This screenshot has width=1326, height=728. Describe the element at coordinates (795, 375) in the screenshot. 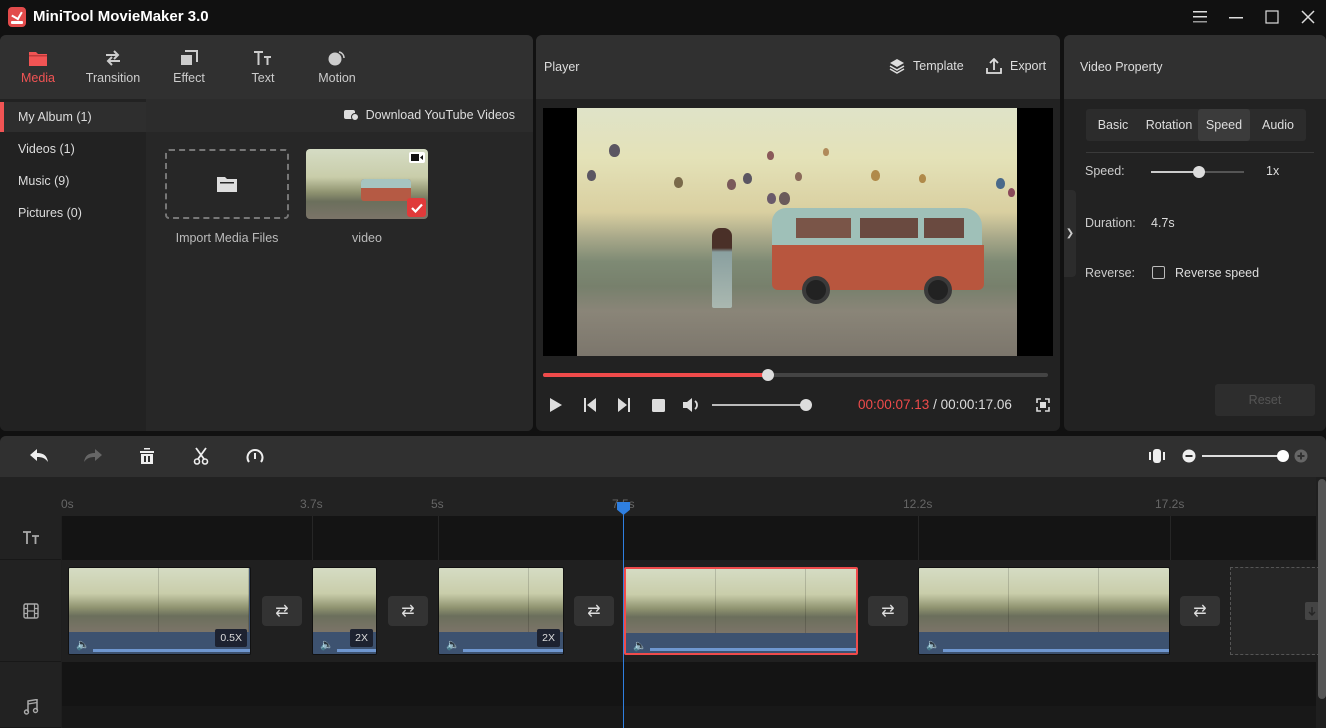

I see `playback-progress-slider` at that location.